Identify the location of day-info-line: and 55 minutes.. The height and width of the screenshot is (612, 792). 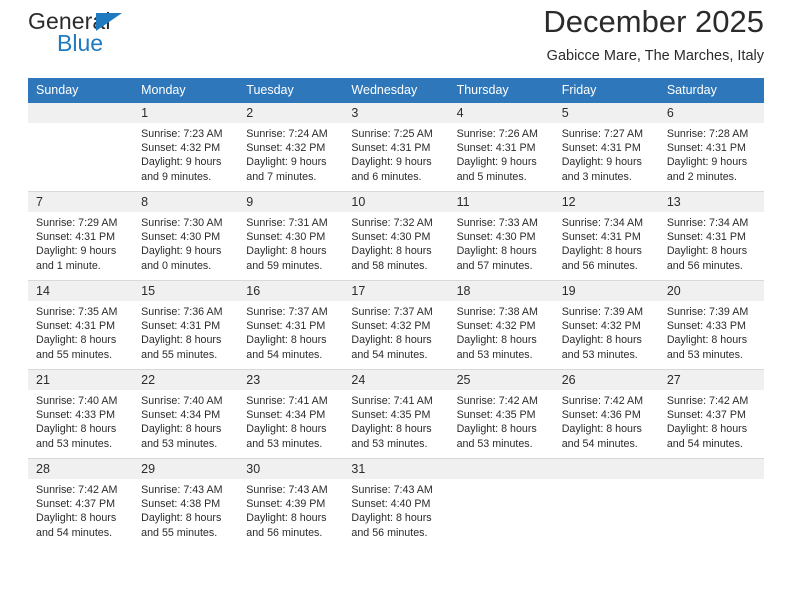
(179, 354).